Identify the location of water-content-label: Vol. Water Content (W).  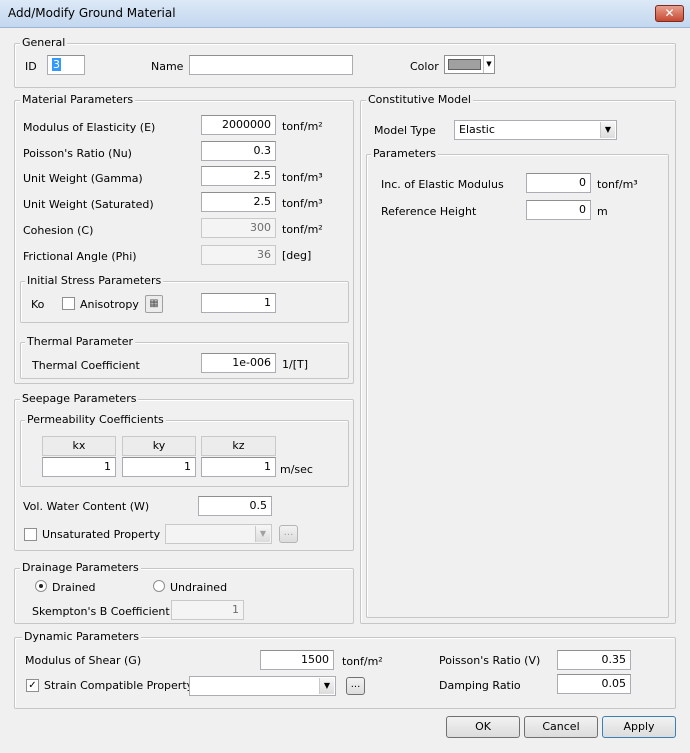
(86, 506).